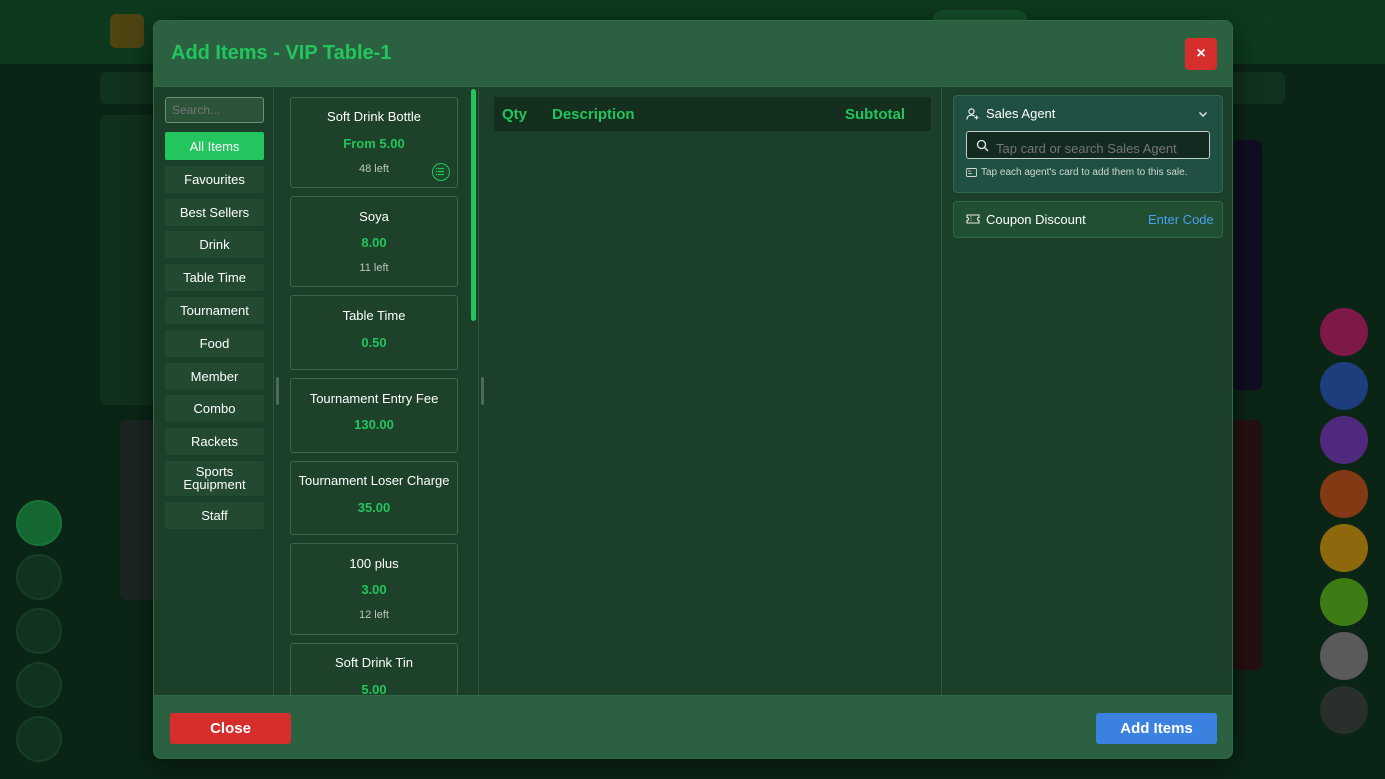 Image resolution: width=1385 pixels, height=779 pixels. I want to click on product-price: 8.00, so click(374, 242).